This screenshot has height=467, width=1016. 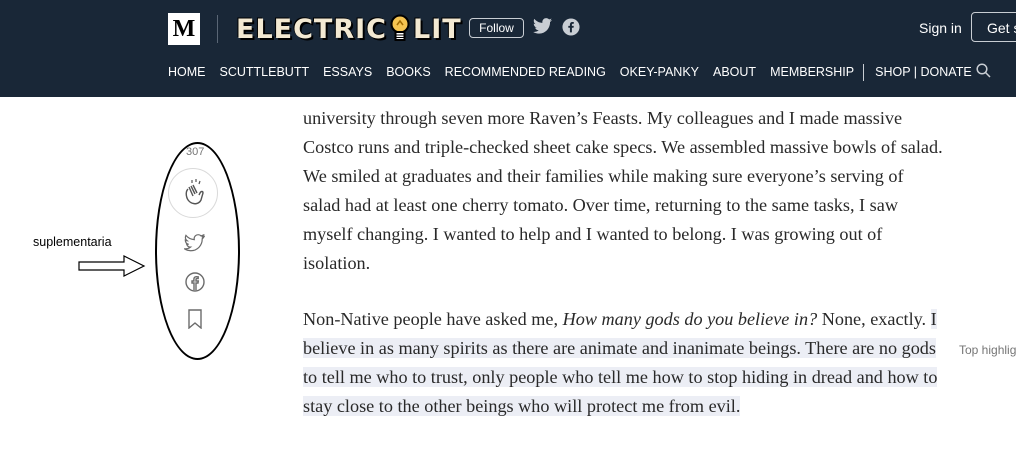 What do you see at coordinates (571, 27) in the screenshot?
I see `facebook-icon` at bounding box center [571, 27].